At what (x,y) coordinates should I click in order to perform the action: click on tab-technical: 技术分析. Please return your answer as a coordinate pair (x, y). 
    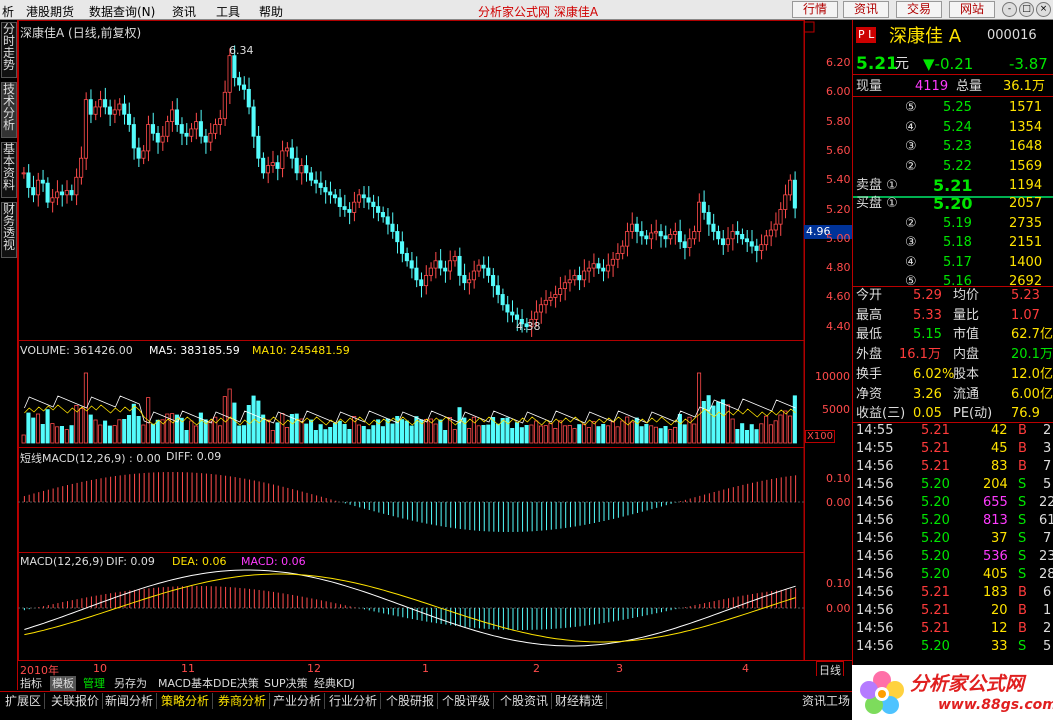
    Looking at the image, I should click on (9, 110).